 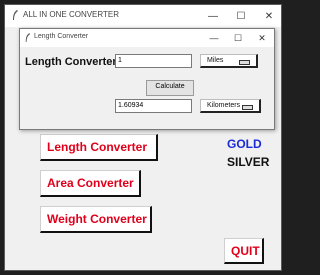 What do you see at coordinates (229, 61) in the screenshot?
I see `from-unit-menu: Miles` at bounding box center [229, 61].